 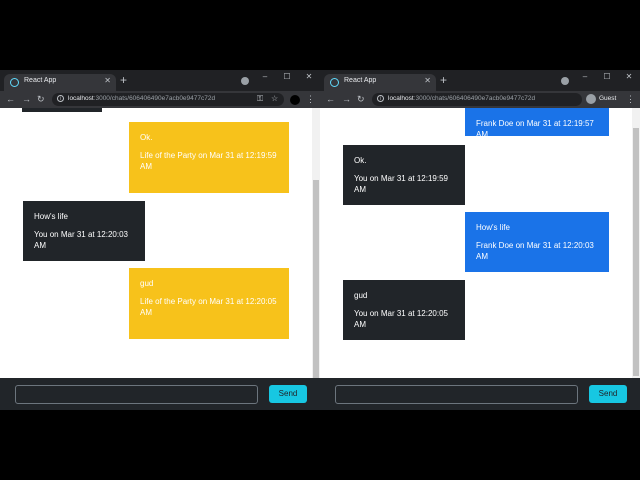 What do you see at coordinates (295, 100) in the screenshot?
I see `profile-avatar-icon` at bounding box center [295, 100].